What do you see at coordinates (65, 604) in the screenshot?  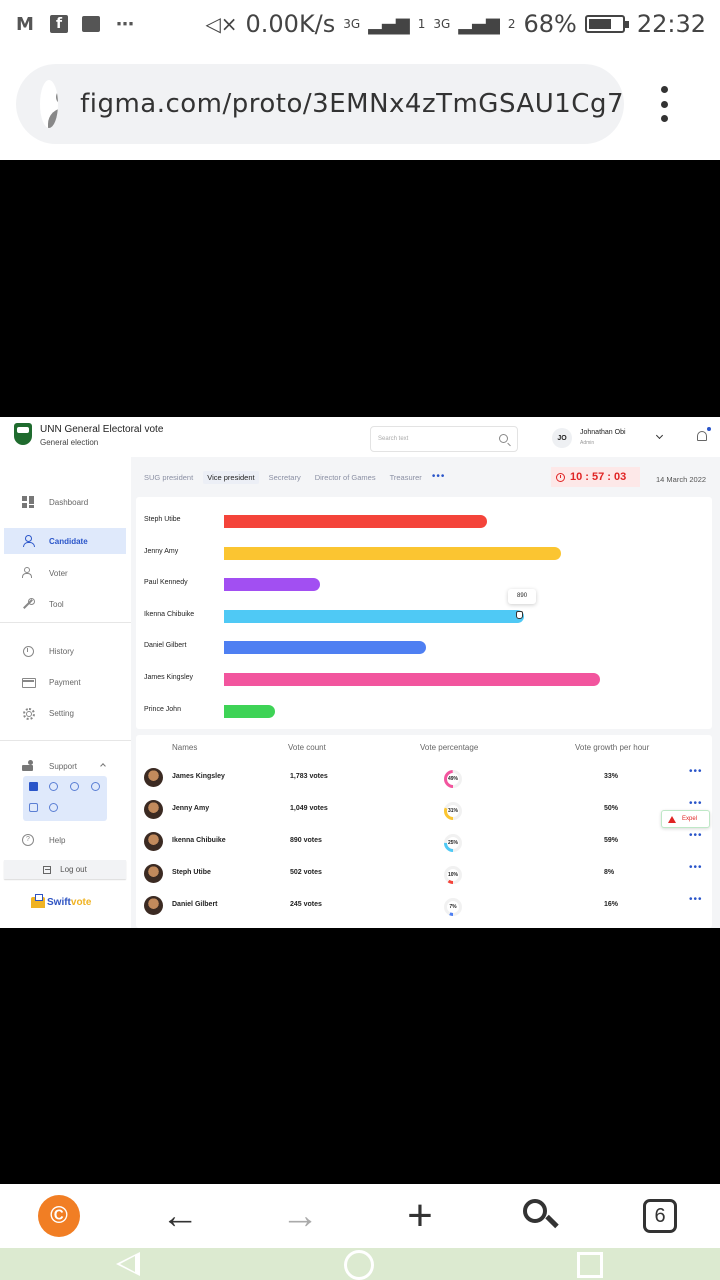 I see `sidebar-item-tool: Tool` at bounding box center [65, 604].